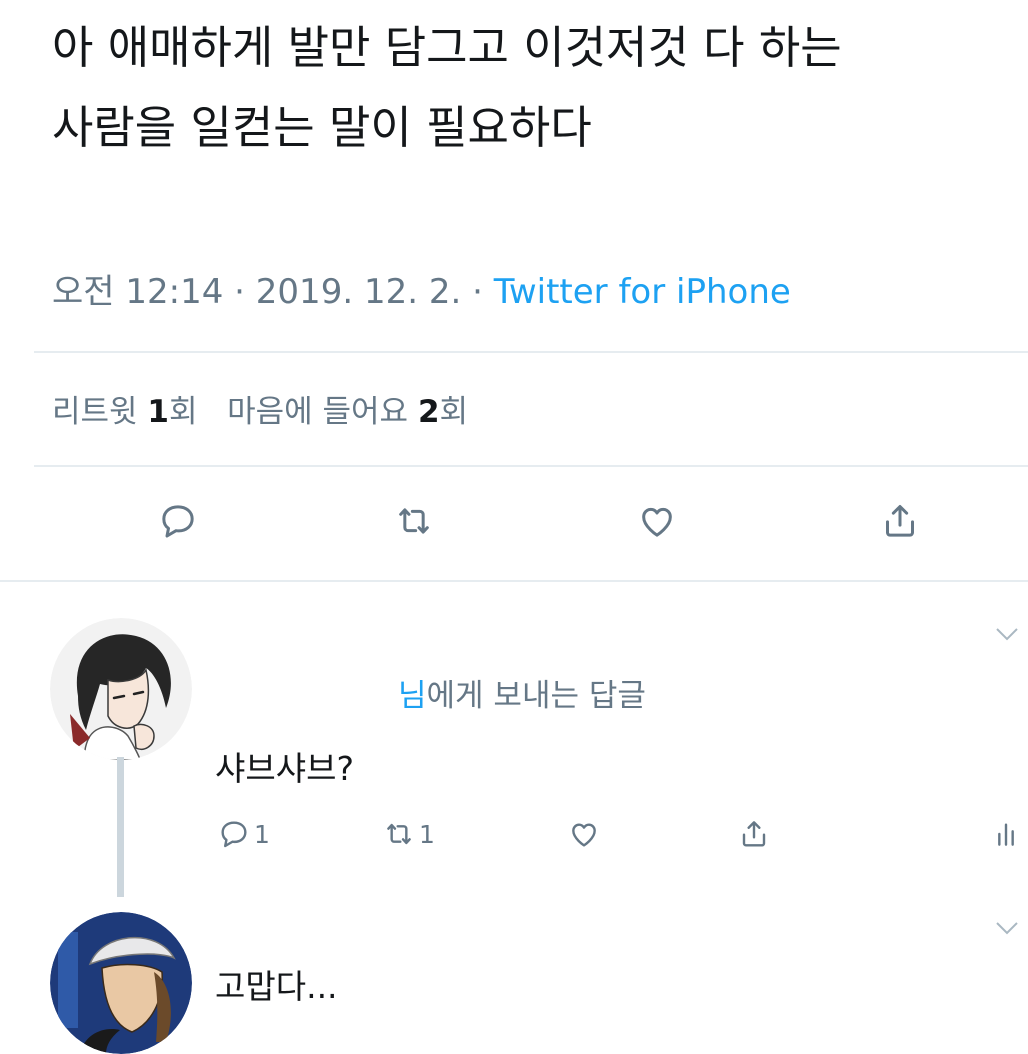 Image resolution: width=1028 pixels, height=1054 pixels. I want to click on tweet-time: 오전 12:14, so click(138, 292).